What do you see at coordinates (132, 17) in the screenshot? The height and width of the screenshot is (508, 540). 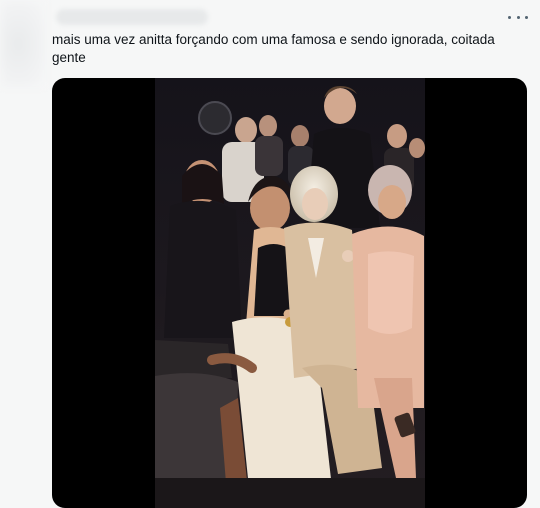 I see `user-display-name` at bounding box center [132, 17].